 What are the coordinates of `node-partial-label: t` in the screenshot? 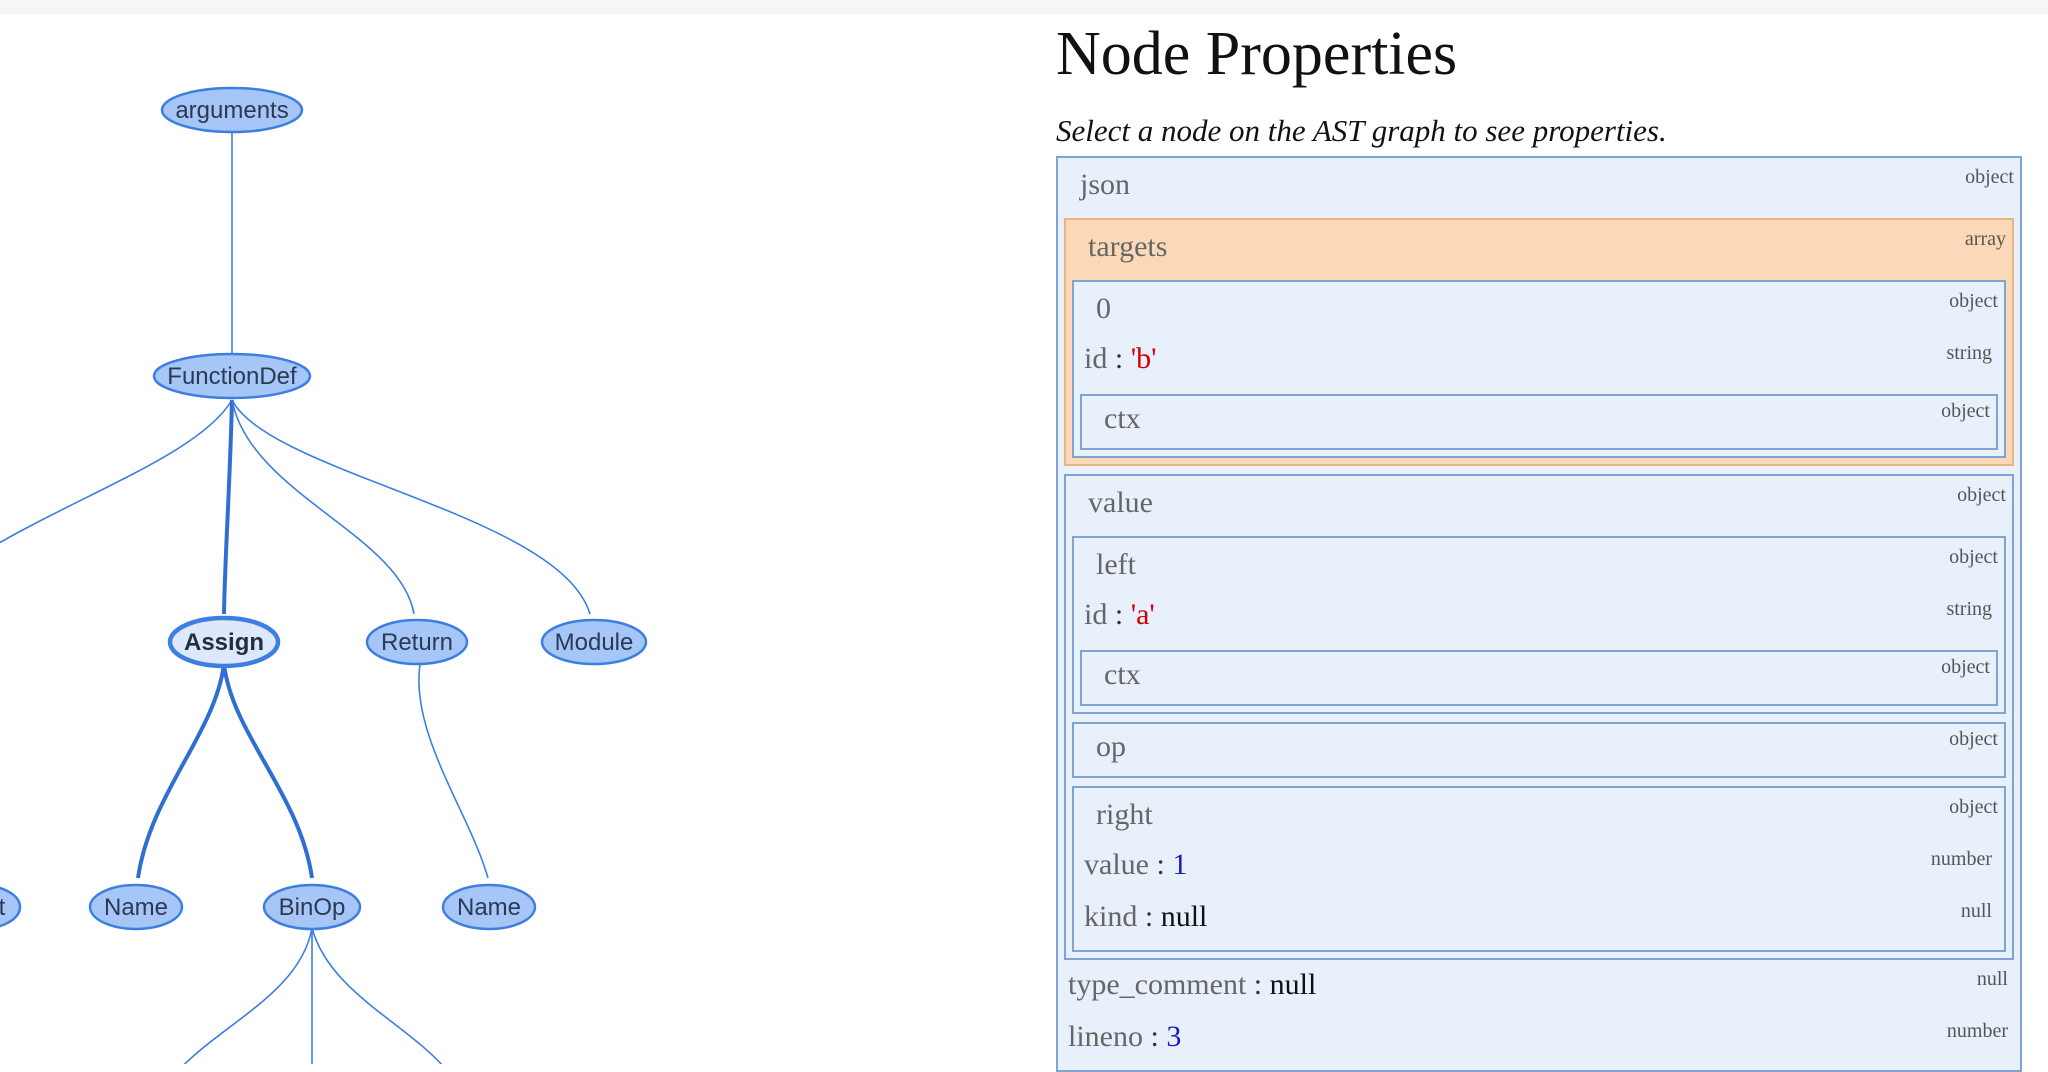 It's located at (3, 907).